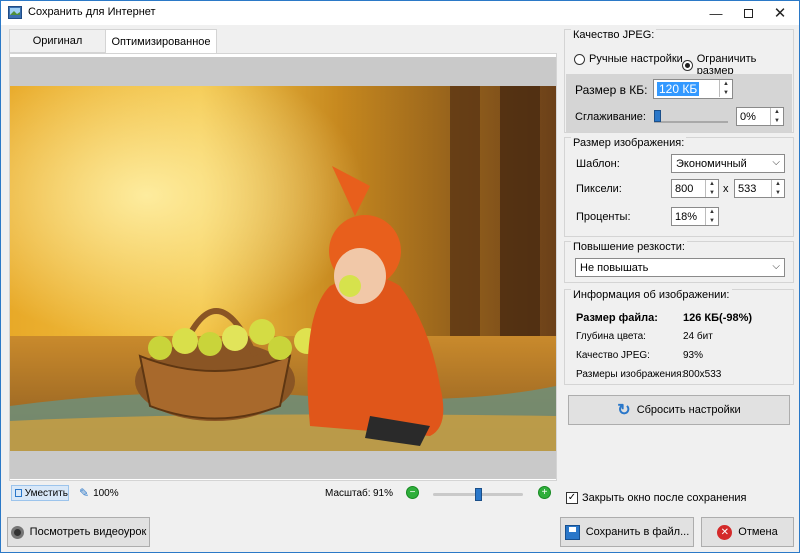 This screenshot has width=800, height=553. Describe the element at coordinates (88, 532) in the screenshot. I see `watch-video-label: Посмотреть видеоурок` at that location.